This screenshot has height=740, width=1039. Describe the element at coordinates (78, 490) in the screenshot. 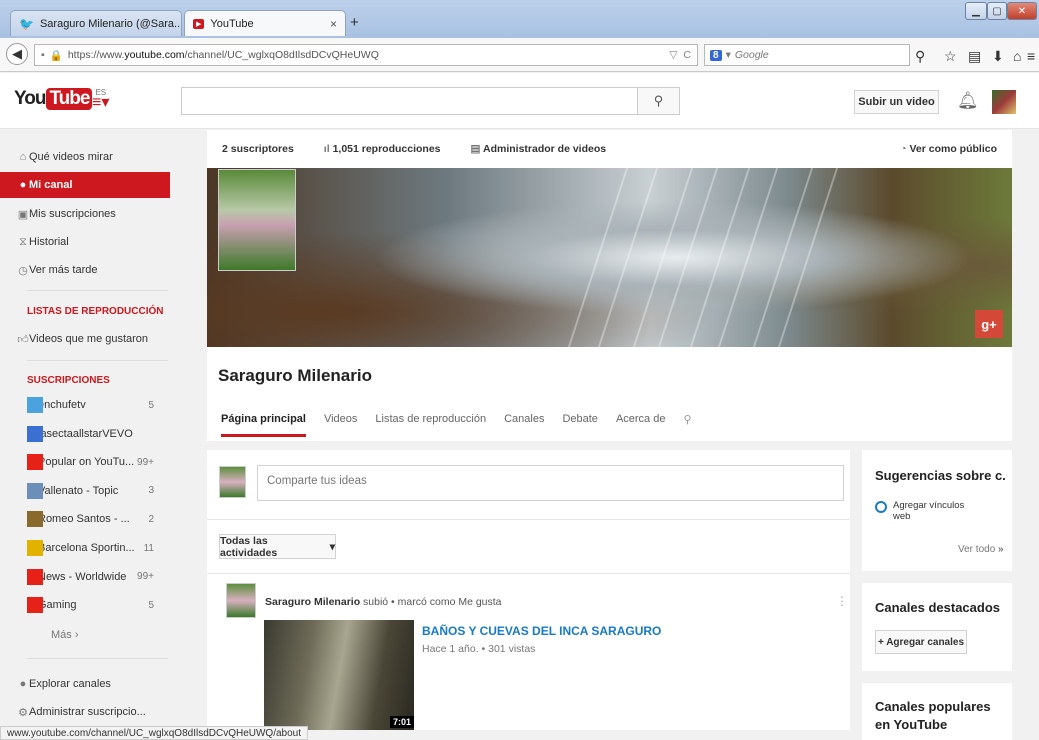

I see `subscription-name: Vallenato - Topic` at that location.